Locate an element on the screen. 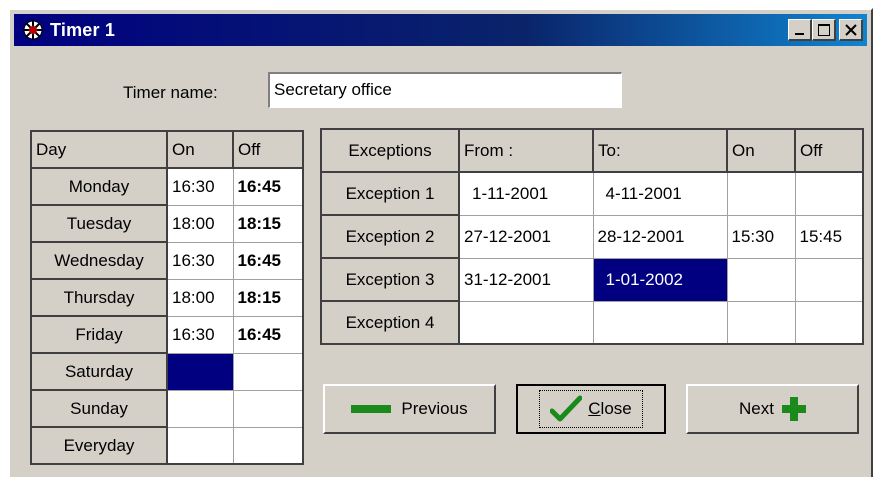  plus-icon is located at coordinates (793, 409).